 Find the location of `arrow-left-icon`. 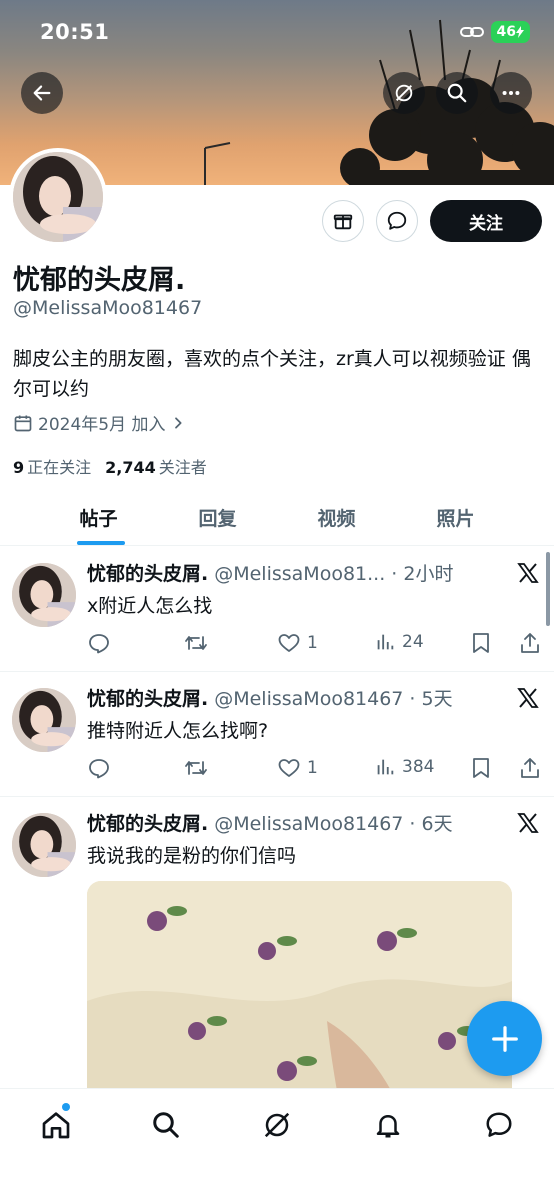

arrow-left-icon is located at coordinates (42, 93).